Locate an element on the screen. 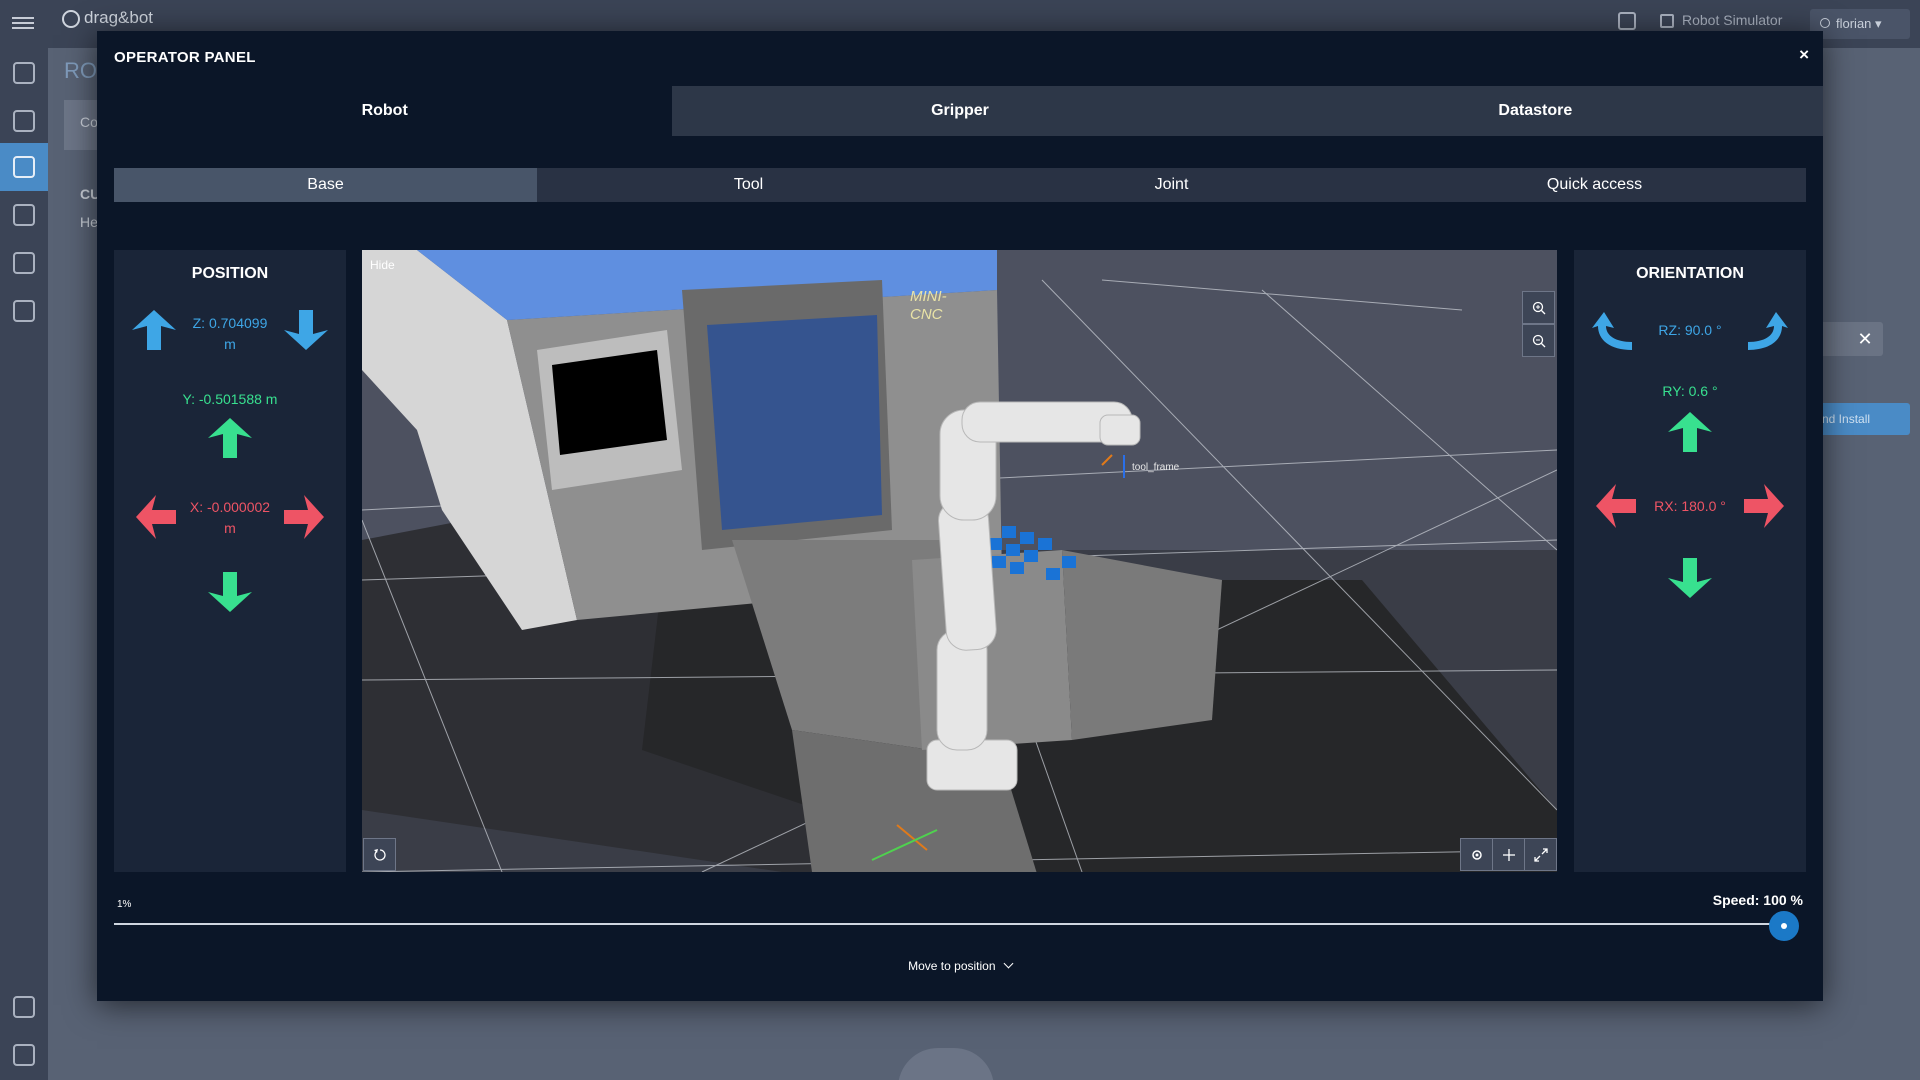 This screenshot has height=1080, width=1920. ry-down-arrow-icon is located at coordinates (1690, 578).